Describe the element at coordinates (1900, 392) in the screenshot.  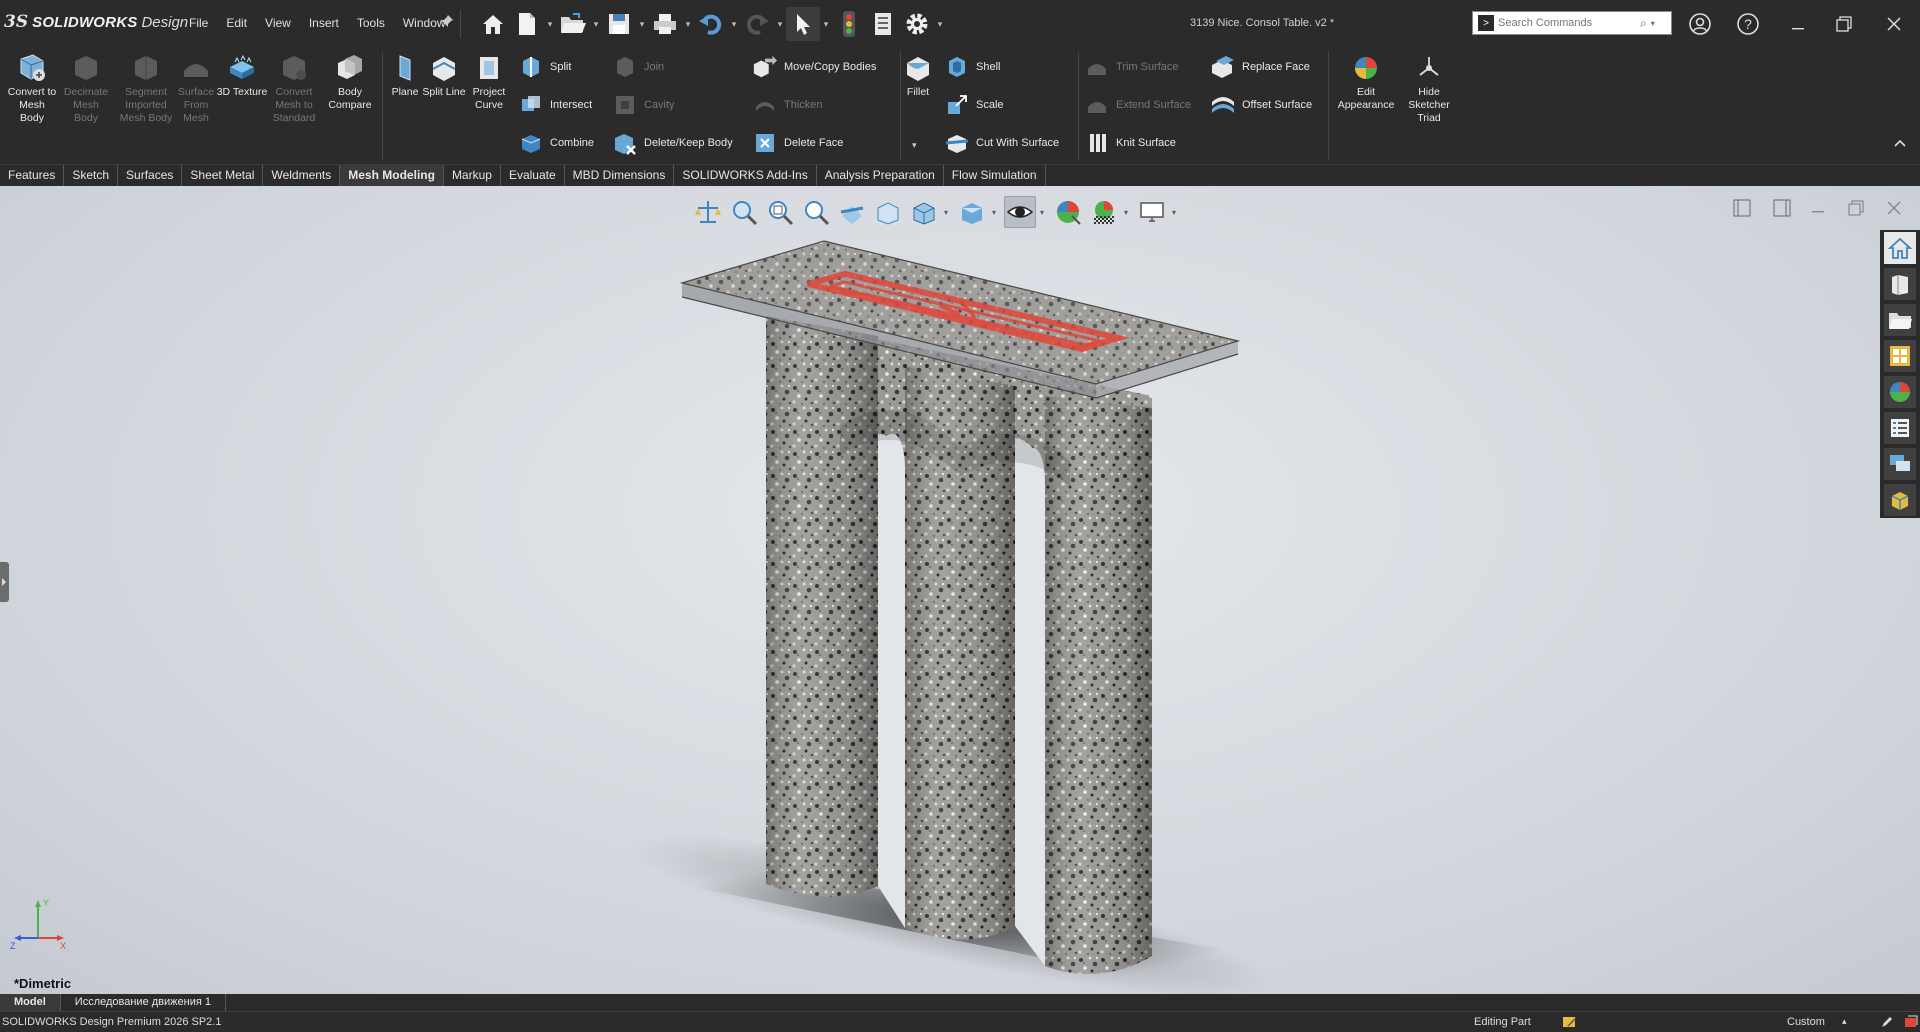
I see `appearances-scenes-icon` at that location.